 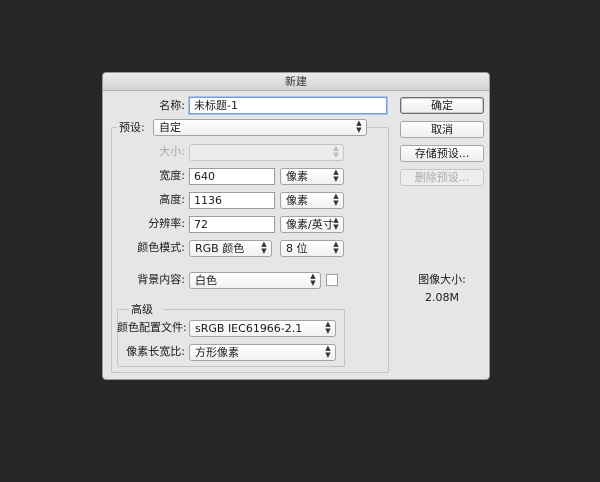 I want to click on cancel-button: 取消, so click(x=442, y=129).